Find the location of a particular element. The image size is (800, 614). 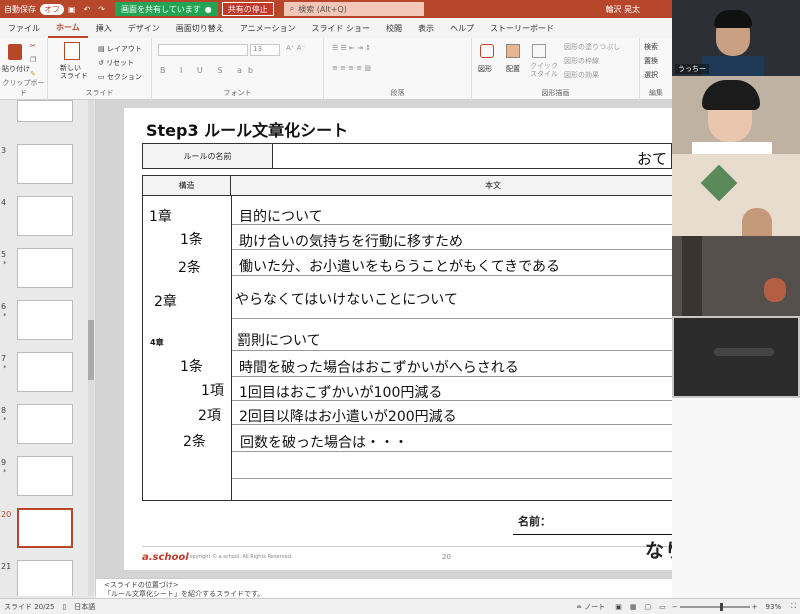

stop-share-button: 共有の停止 is located at coordinates (247, 9).